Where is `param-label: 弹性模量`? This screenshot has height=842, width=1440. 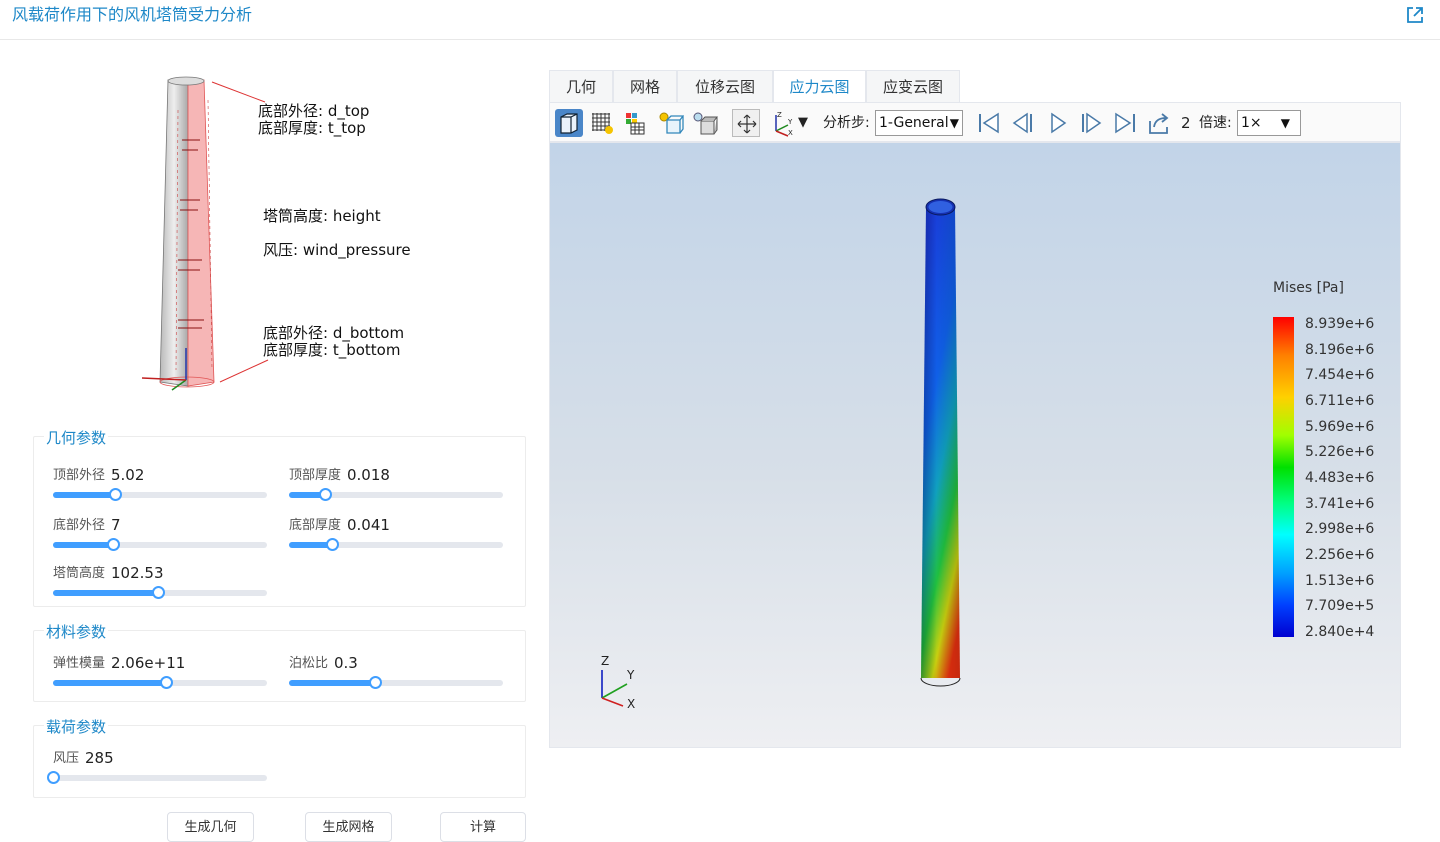 param-label: 弹性模量 is located at coordinates (79, 663).